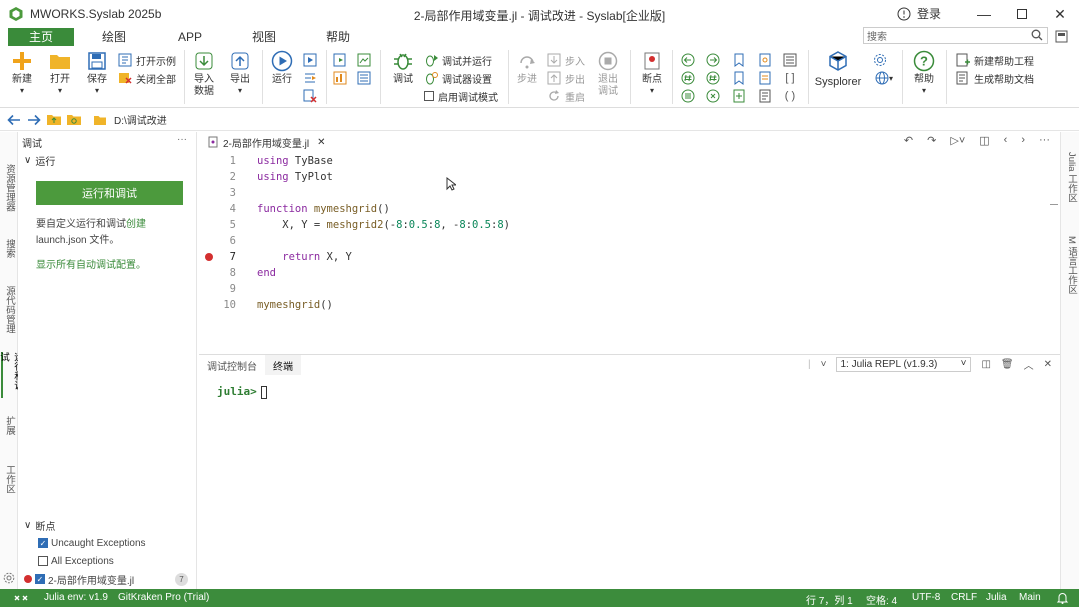 Image resolution: width=1079 pixels, height=607 pixels. Describe the element at coordinates (76, 561) in the screenshot. I see `bp-all-exceptions: All Exceptions` at that location.